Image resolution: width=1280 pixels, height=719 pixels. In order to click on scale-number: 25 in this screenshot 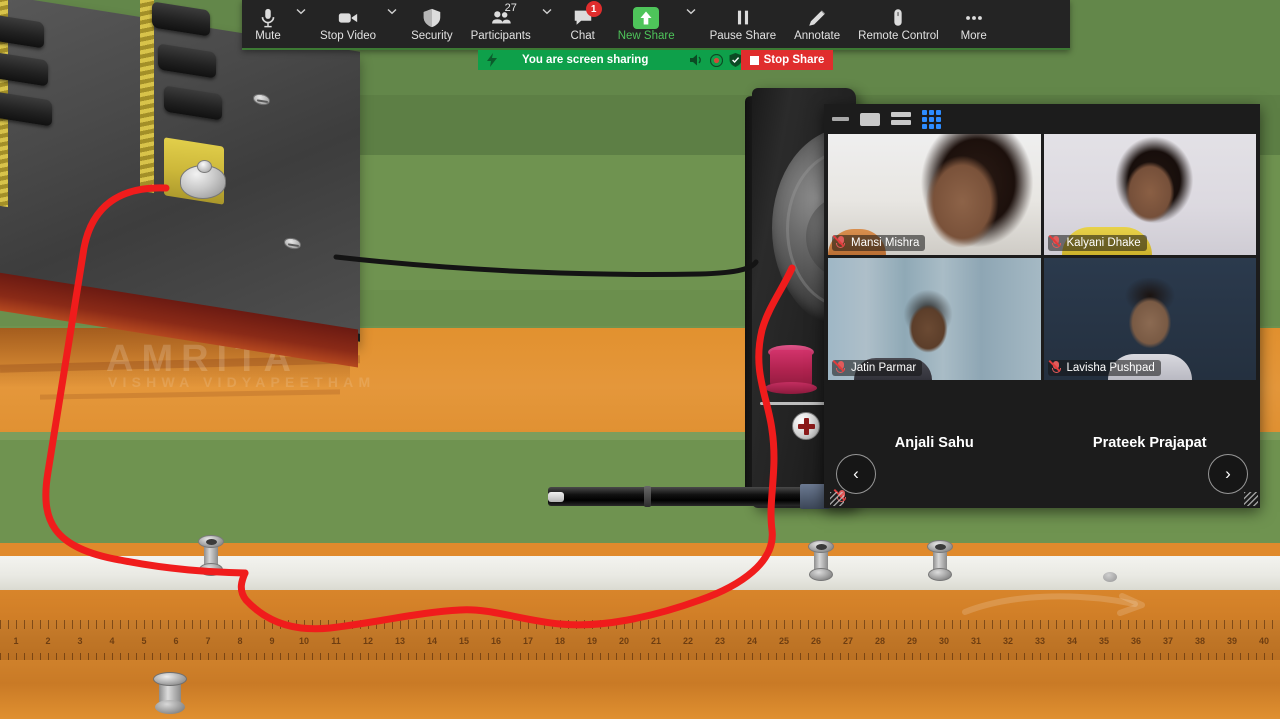, I will do `click(783, 641)`.